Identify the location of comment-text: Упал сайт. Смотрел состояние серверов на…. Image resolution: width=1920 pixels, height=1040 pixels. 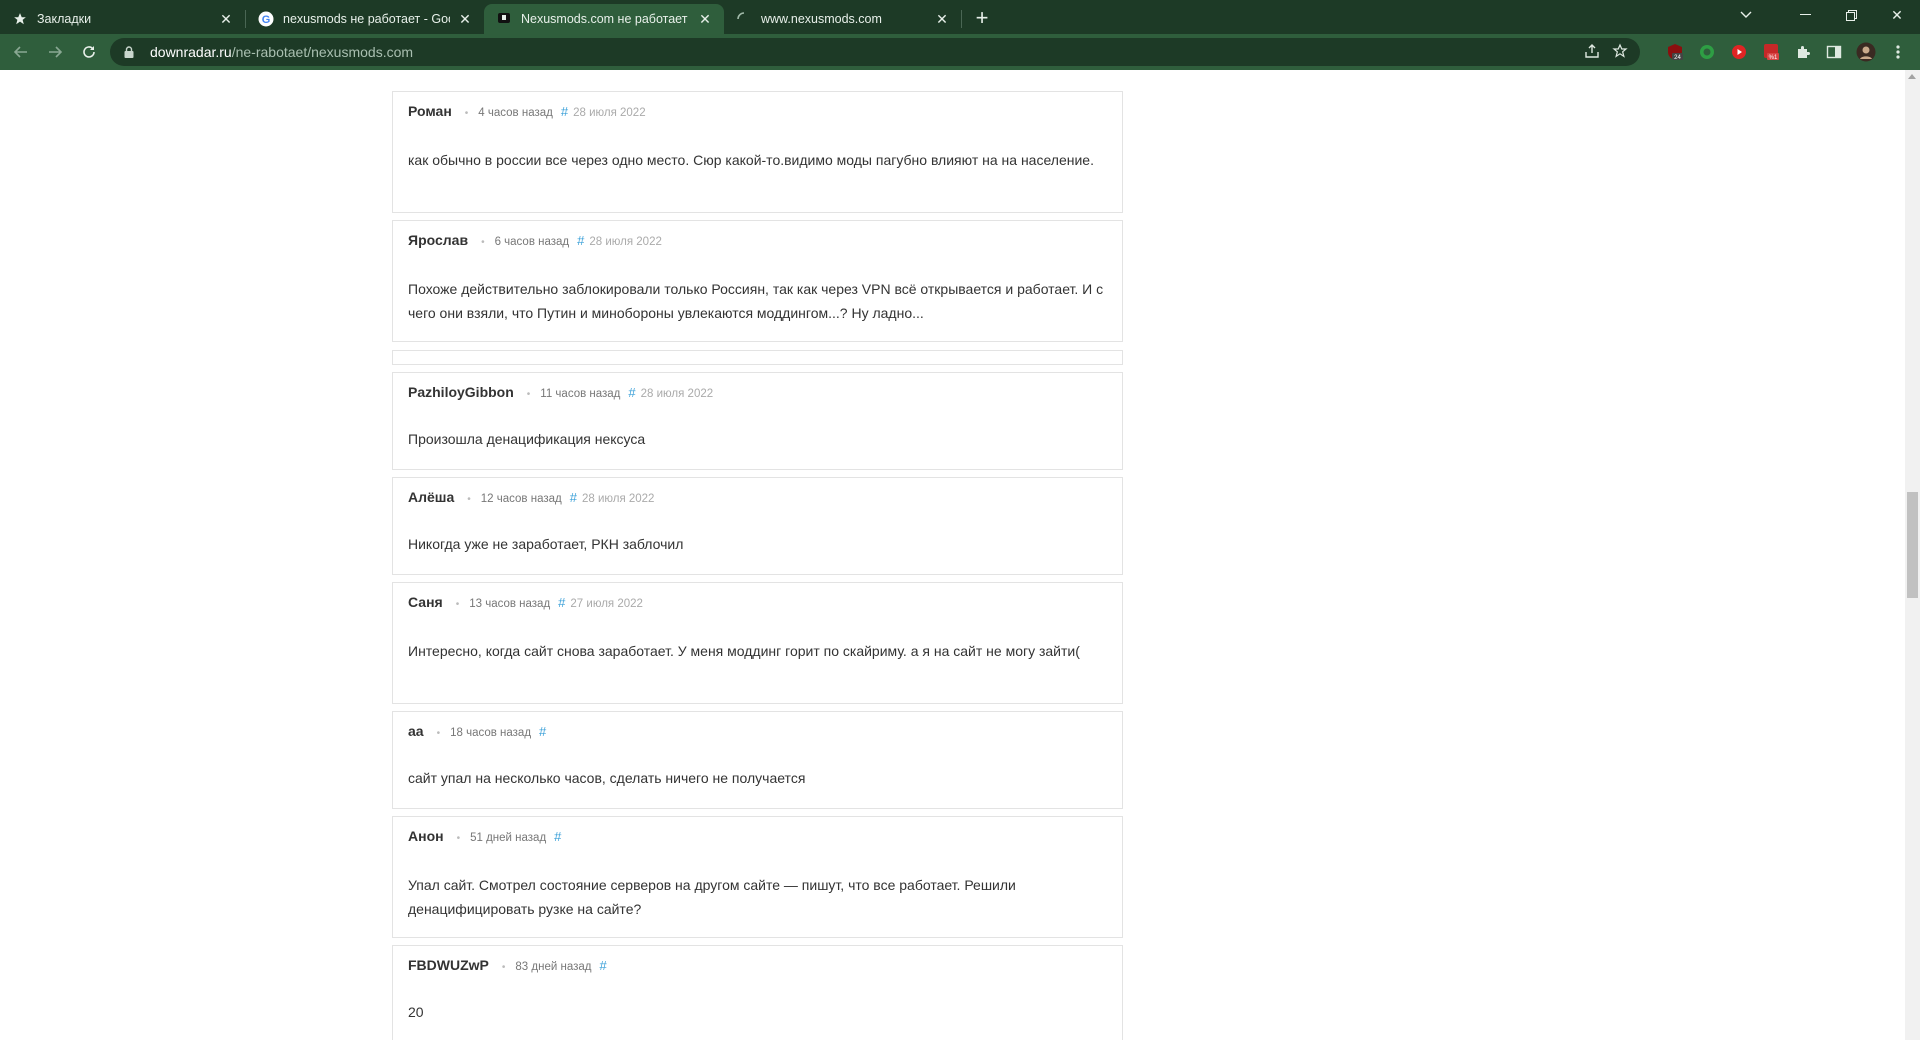
(712, 897).